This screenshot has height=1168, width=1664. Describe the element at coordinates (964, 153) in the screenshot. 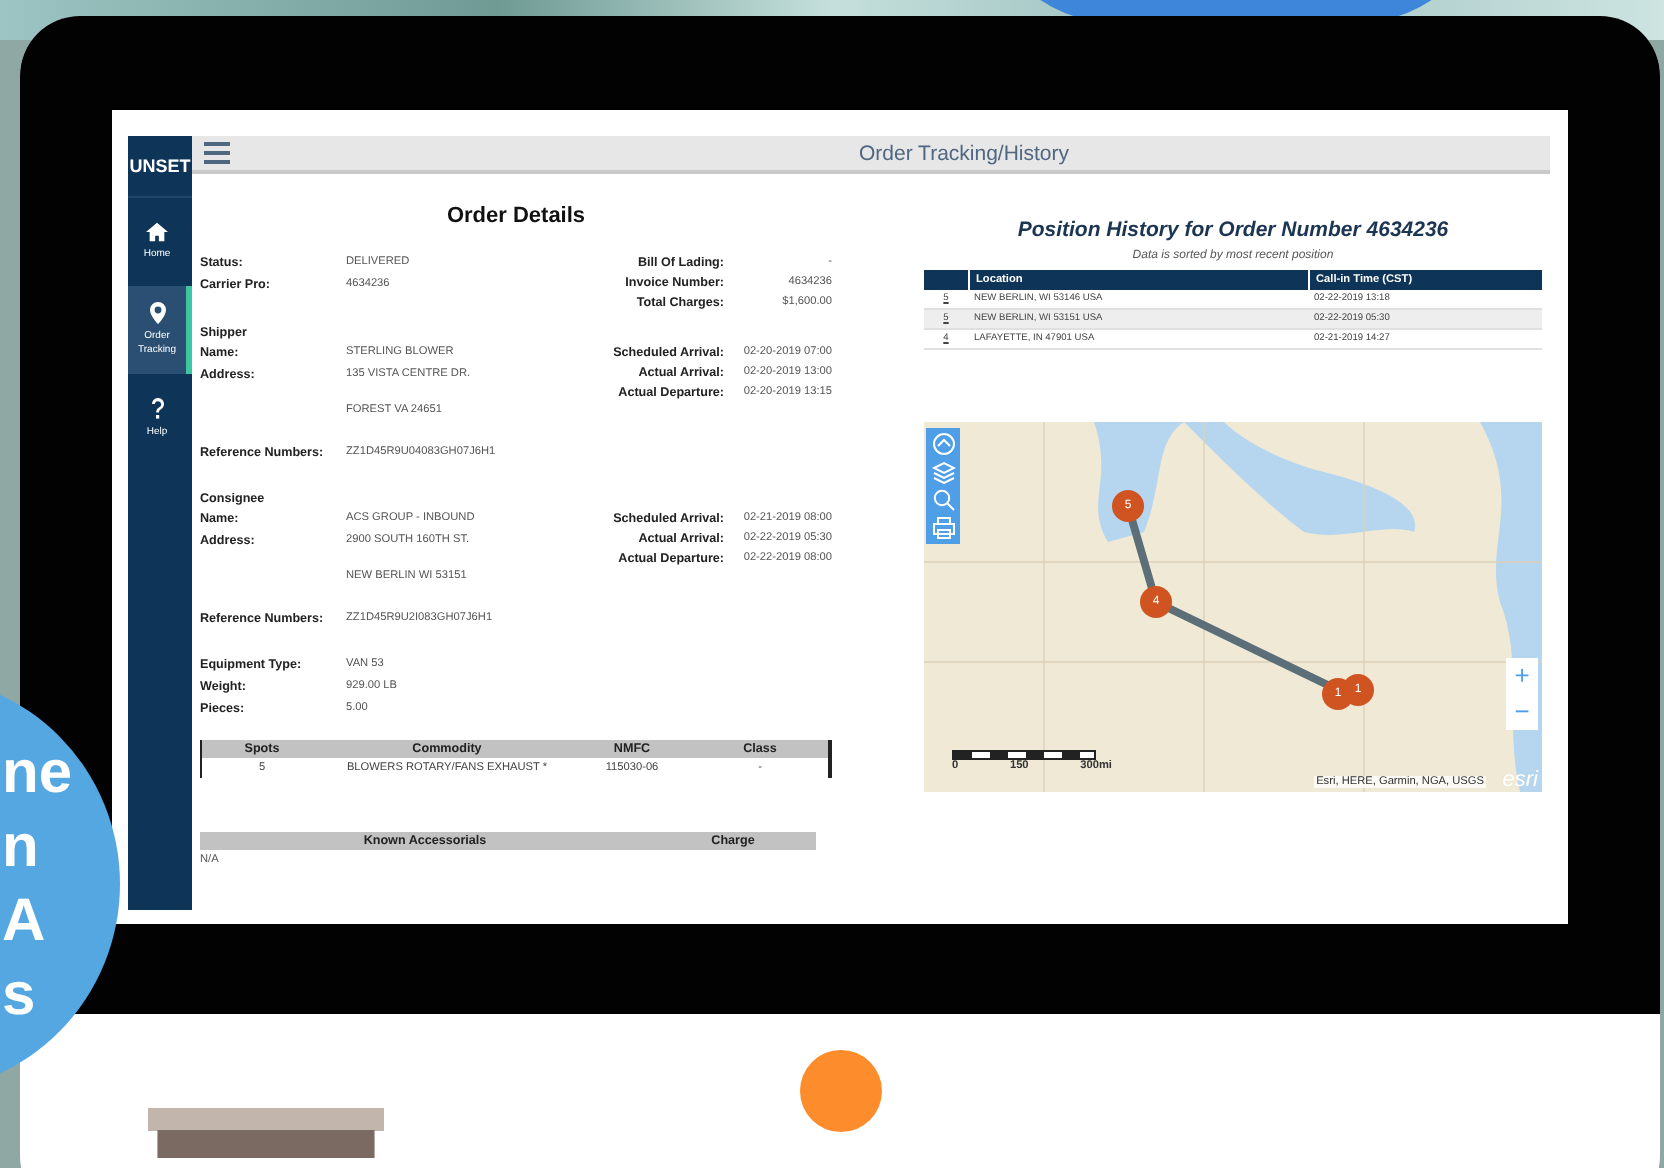

I see `page-title: Order Tracking/History` at that location.